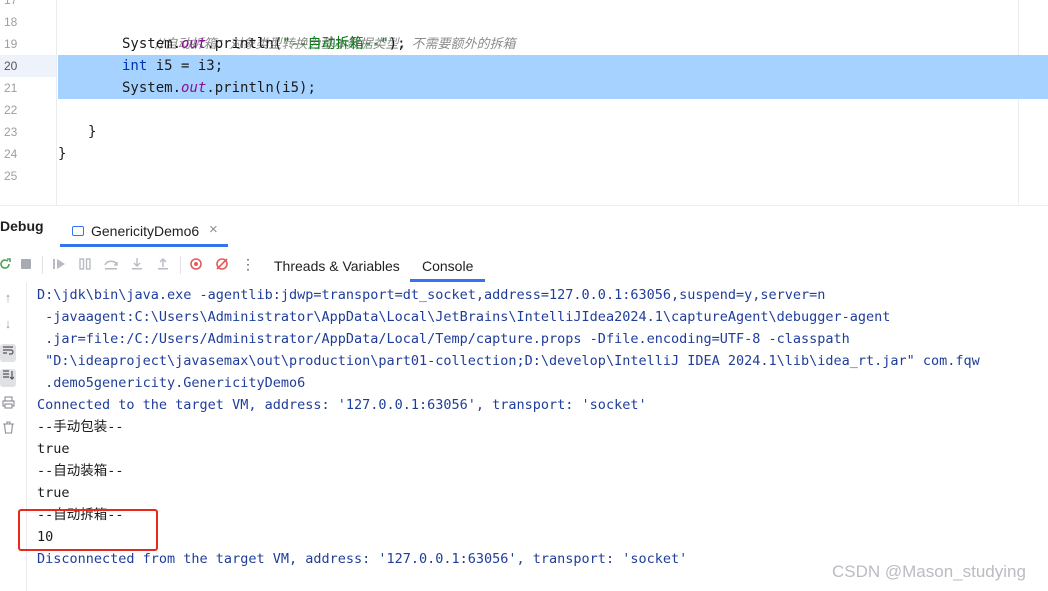 The width and height of the screenshot is (1048, 591). What do you see at coordinates (7, 264) in the screenshot?
I see `rerun-icon` at bounding box center [7, 264].